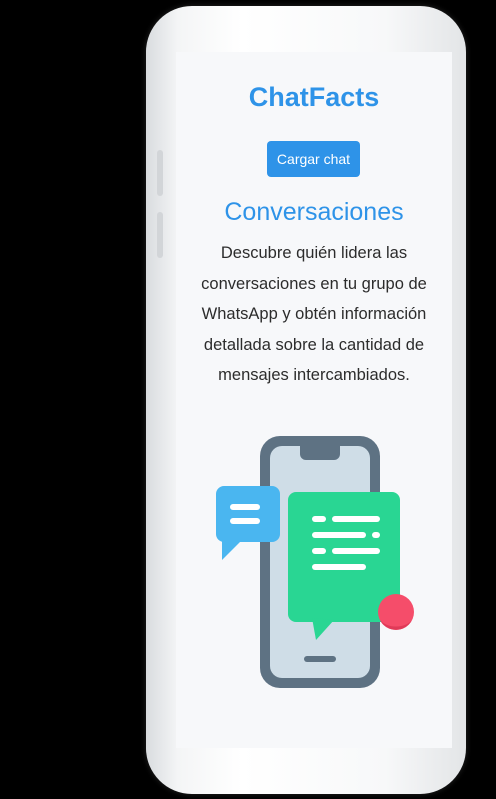  I want to click on load-chat-button: Cargar chat, so click(313, 159).